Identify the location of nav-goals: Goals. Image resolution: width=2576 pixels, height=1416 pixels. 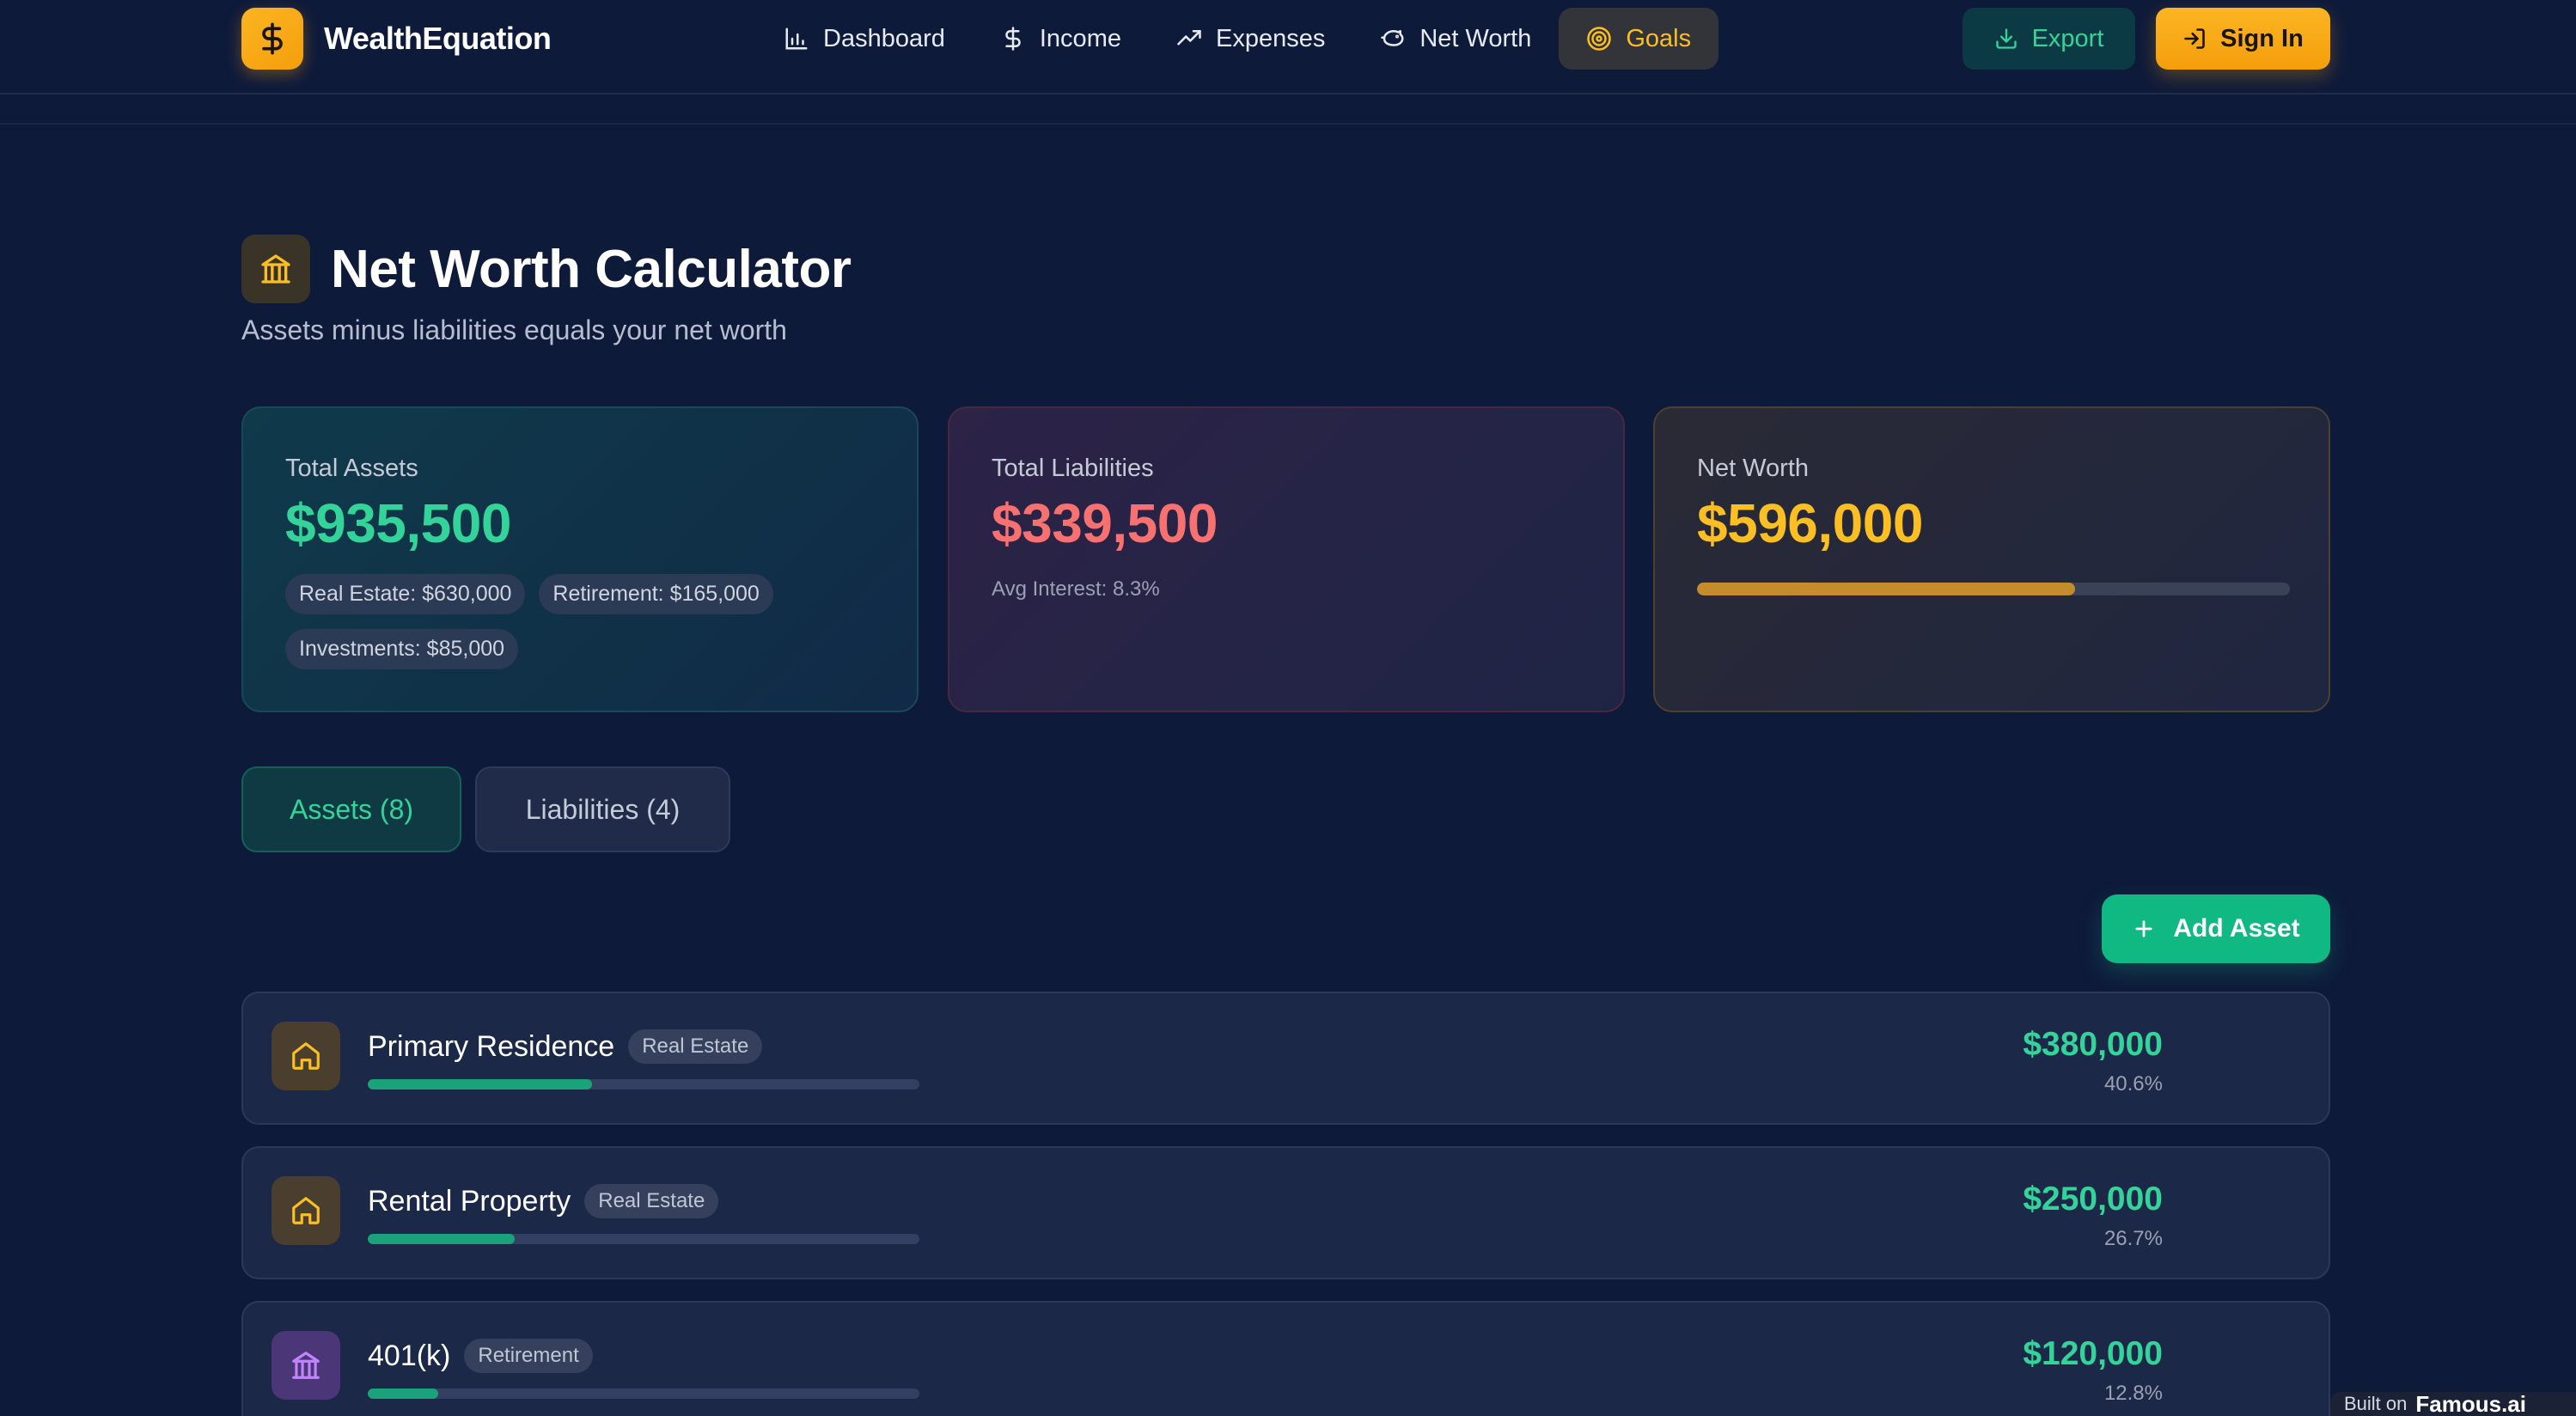
(1639, 39).